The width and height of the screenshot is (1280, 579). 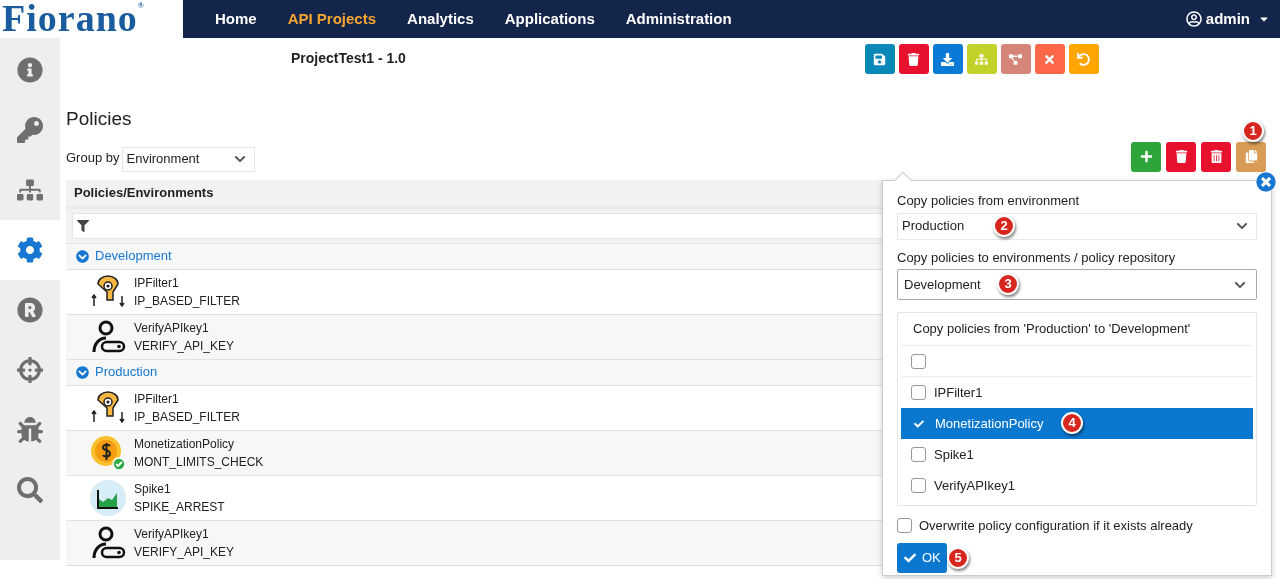 What do you see at coordinates (910, 557) in the screenshot?
I see `check-icon` at bounding box center [910, 557].